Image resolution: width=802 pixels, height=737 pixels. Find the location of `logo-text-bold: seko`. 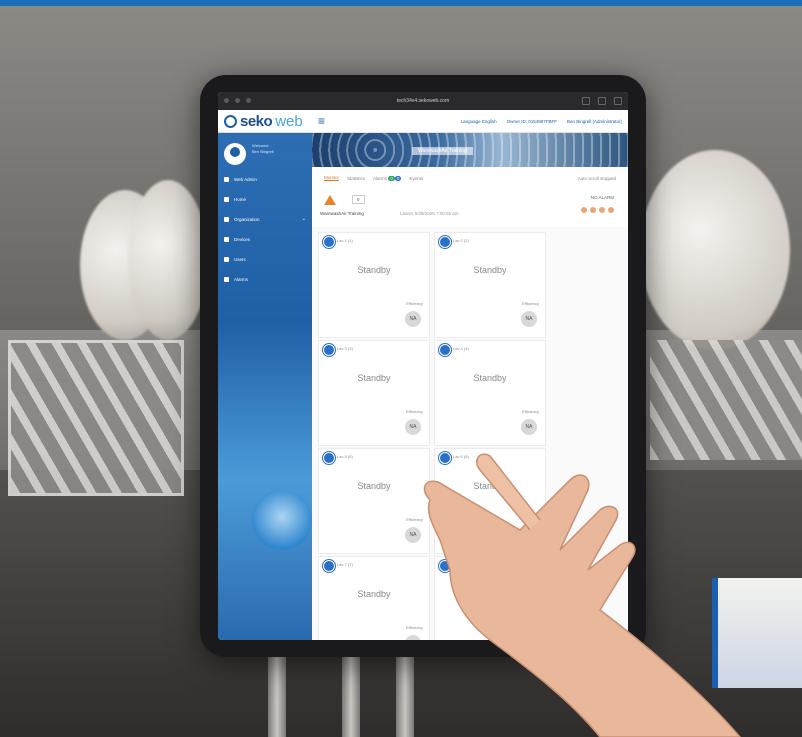

logo-text-bold: seko is located at coordinates (256, 121).